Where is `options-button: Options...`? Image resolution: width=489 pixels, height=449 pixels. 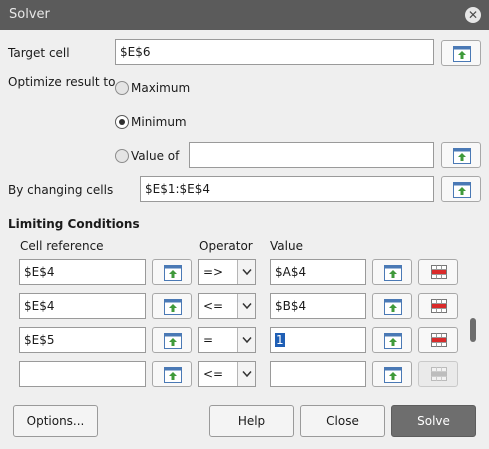 options-button: Options... is located at coordinates (55, 421).